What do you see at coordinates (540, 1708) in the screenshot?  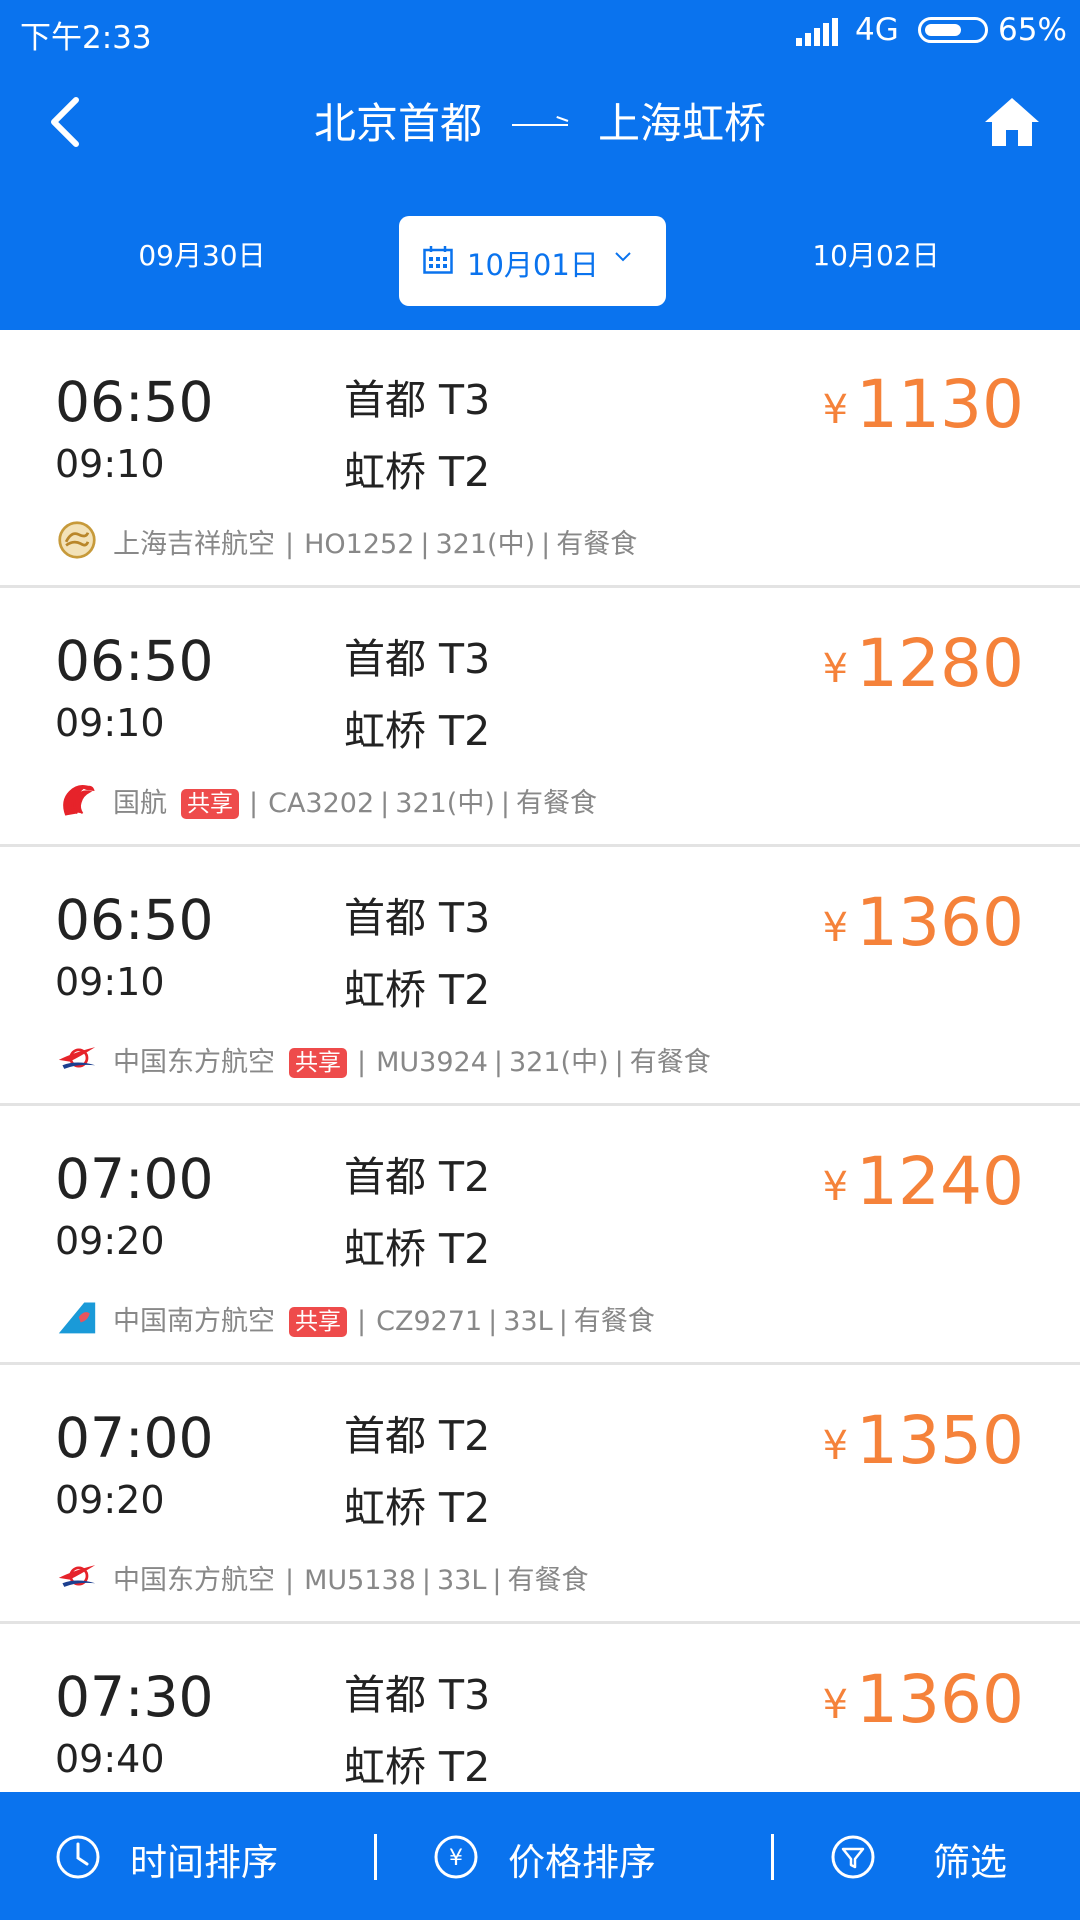 I see `flight-row: 07:30 09:40 首都 T3 虹桥 T2 ¥1360` at bounding box center [540, 1708].